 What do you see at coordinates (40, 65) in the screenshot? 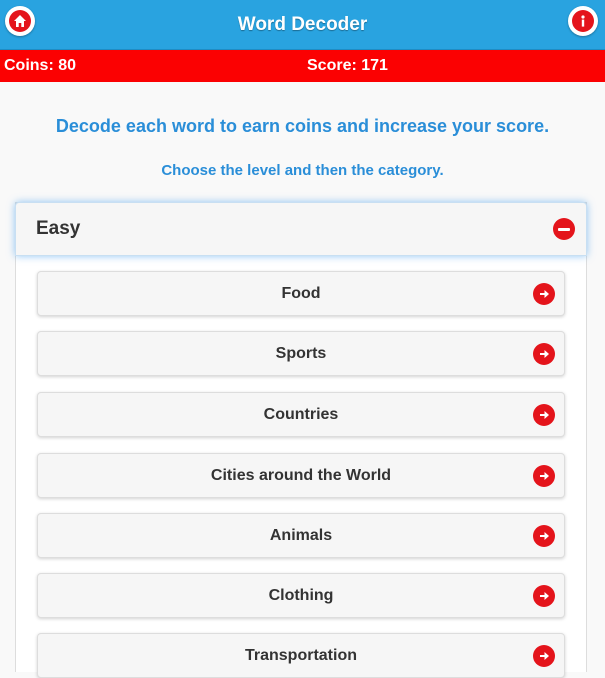
I see `coins-counter: Coins: 80` at bounding box center [40, 65].